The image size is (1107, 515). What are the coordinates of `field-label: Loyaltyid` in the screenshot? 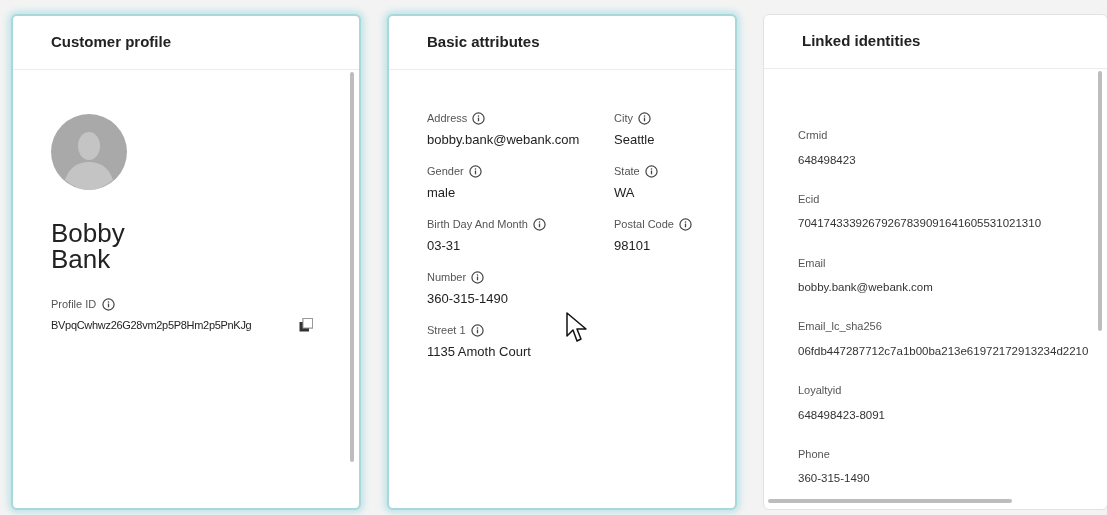 It's located at (820, 390).